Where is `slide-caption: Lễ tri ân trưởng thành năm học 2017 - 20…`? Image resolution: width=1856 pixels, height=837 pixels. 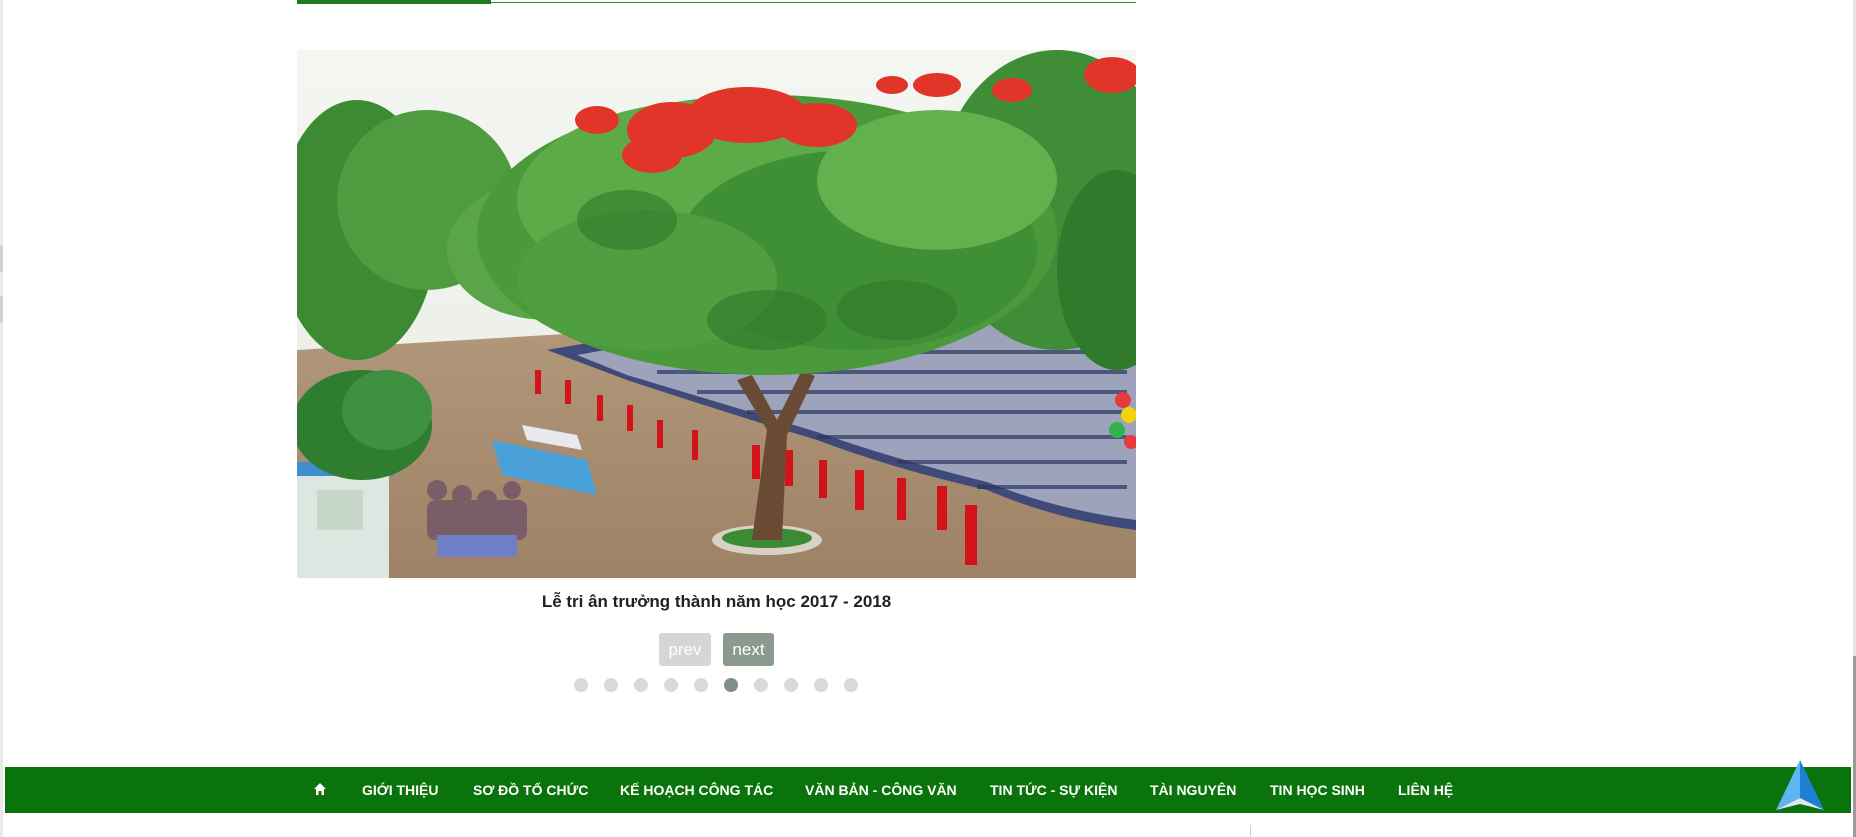
slide-caption: Lễ tri ân trưởng thành năm học 2017 - 20… is located at coordinates (716, 601).